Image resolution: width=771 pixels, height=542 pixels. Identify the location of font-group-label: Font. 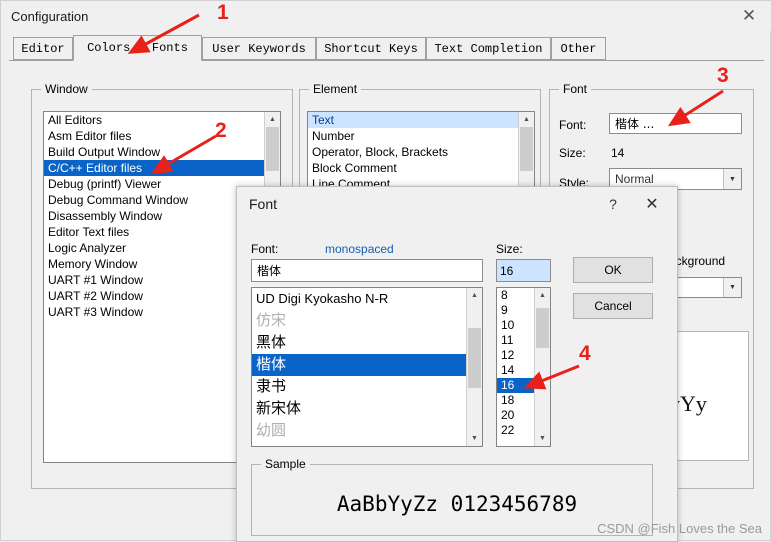
(575, 89).